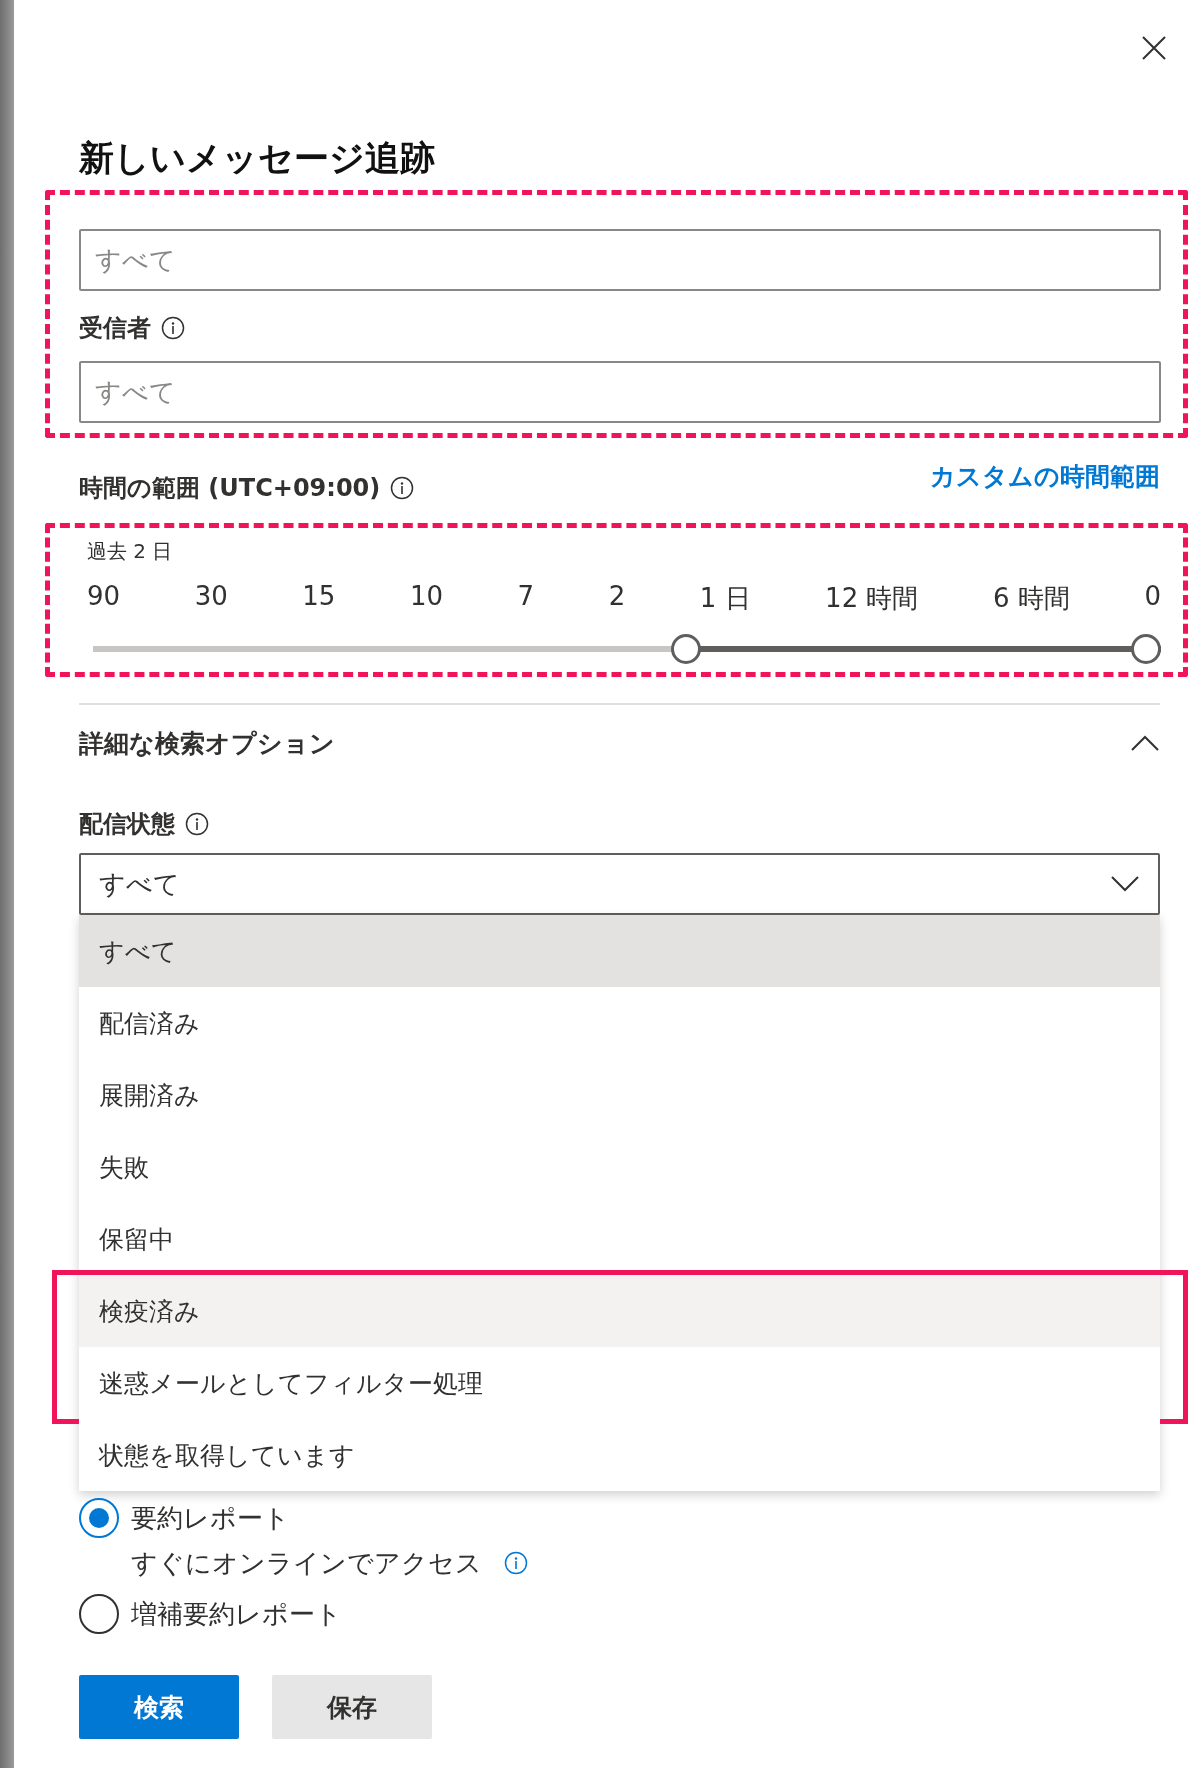  Describe the element at coordinates (1045, 476) in the screenshot. I see `custom-range-link: カスタムの時間範囲` at that location.